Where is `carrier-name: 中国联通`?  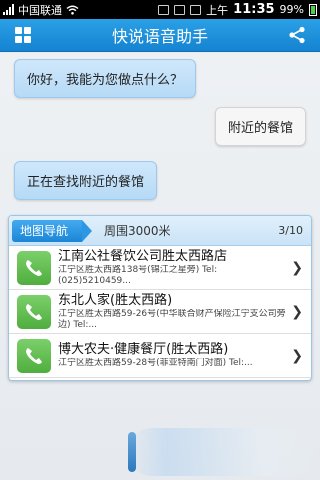
carrier-name: 中国联通 is located at coordinates (40, 10).